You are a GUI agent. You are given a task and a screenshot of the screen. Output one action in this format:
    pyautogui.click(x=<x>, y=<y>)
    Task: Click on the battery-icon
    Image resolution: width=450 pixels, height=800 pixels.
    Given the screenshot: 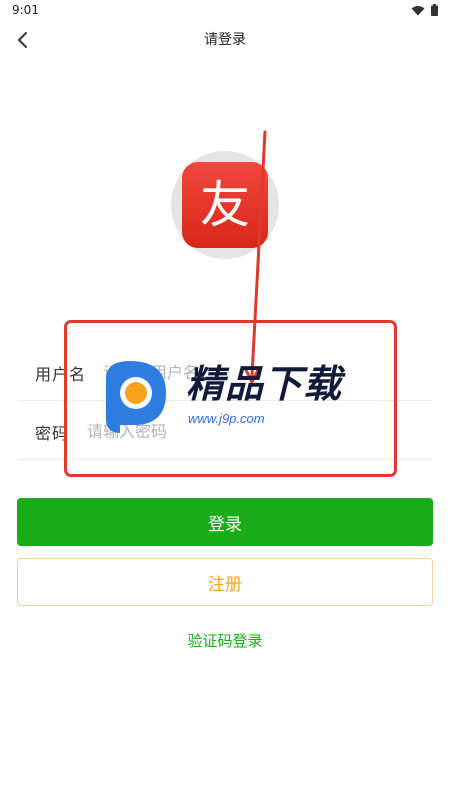 What is the action you would take?
    pyautogui.click(x=434, y=10)
    